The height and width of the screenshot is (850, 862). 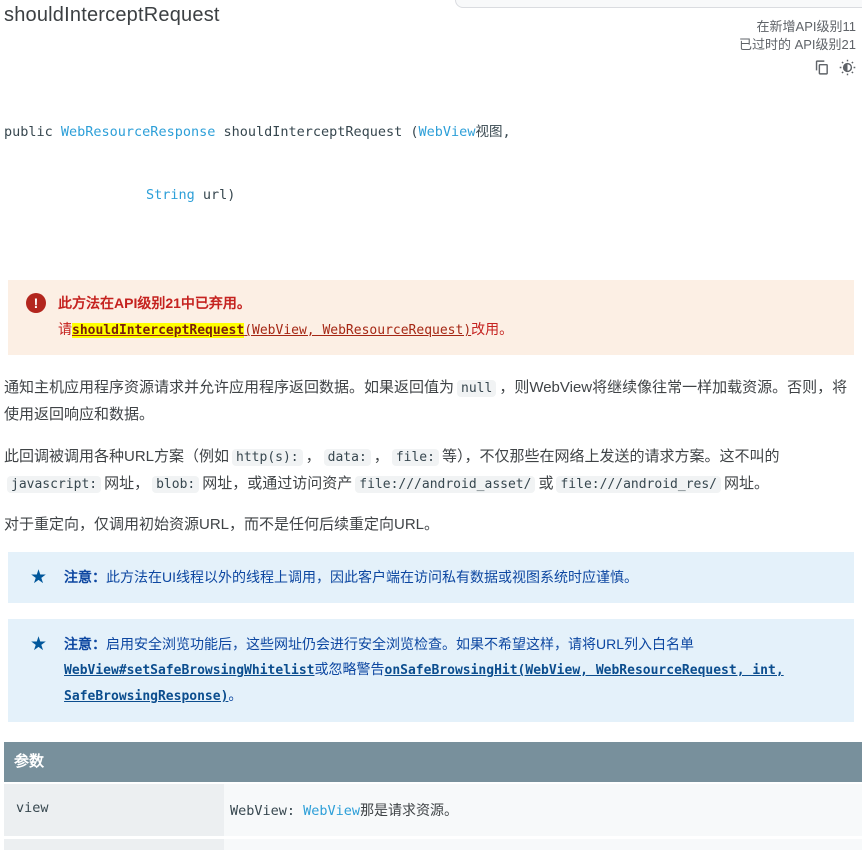 I want to click on theme-toggle-icon, so click(x=847, y=67).